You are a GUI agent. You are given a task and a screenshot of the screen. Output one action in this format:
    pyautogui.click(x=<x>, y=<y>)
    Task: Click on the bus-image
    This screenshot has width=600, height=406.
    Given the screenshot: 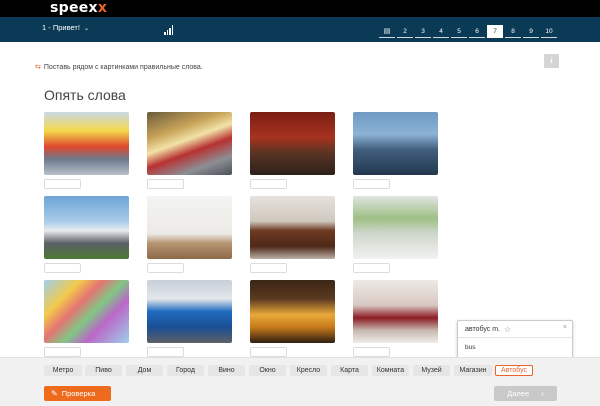 What is the action you would take?
    pyautogui.click(x=189, y=311)
    